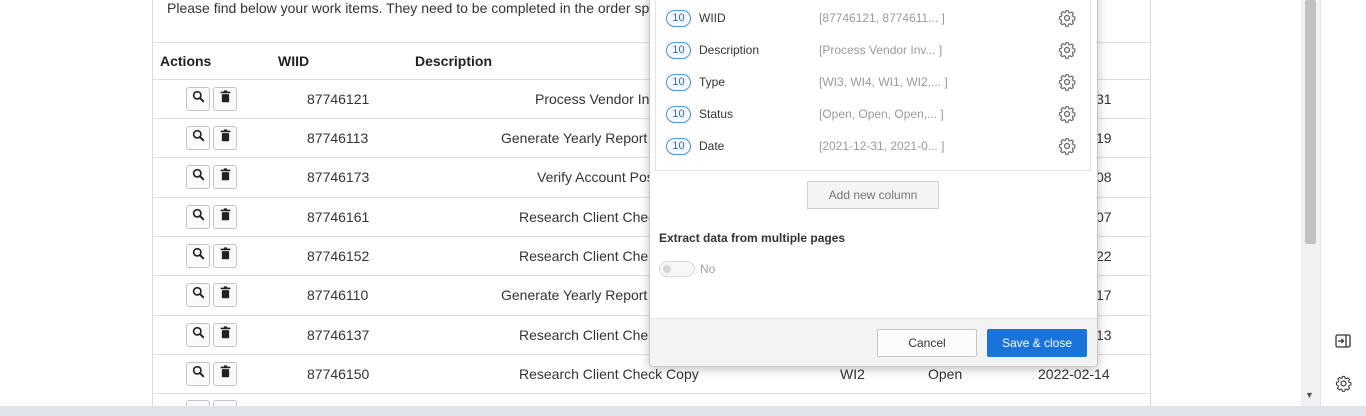 The image size is (1366, 416). I want to click on wiid-cell: 87746137, so click(338, 335).